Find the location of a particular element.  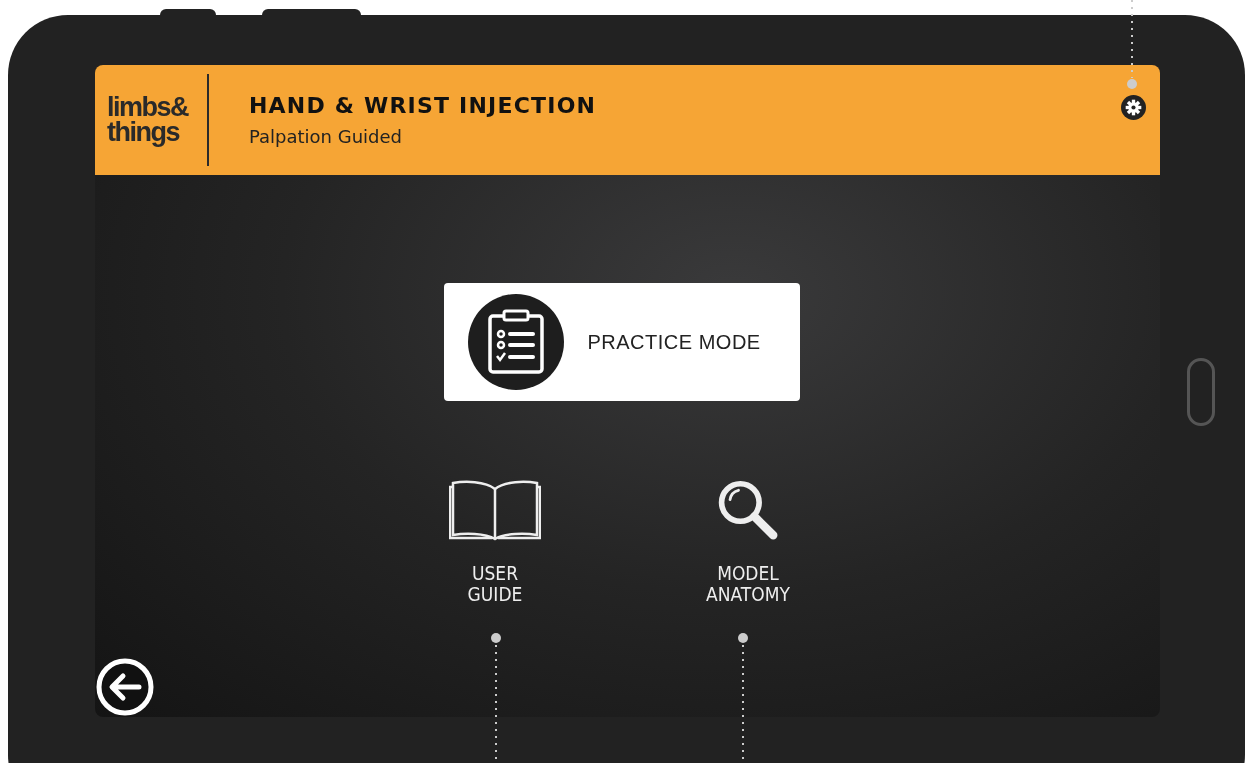

app-subtitle: Palpation Guided is located at coordinates (326, 136).